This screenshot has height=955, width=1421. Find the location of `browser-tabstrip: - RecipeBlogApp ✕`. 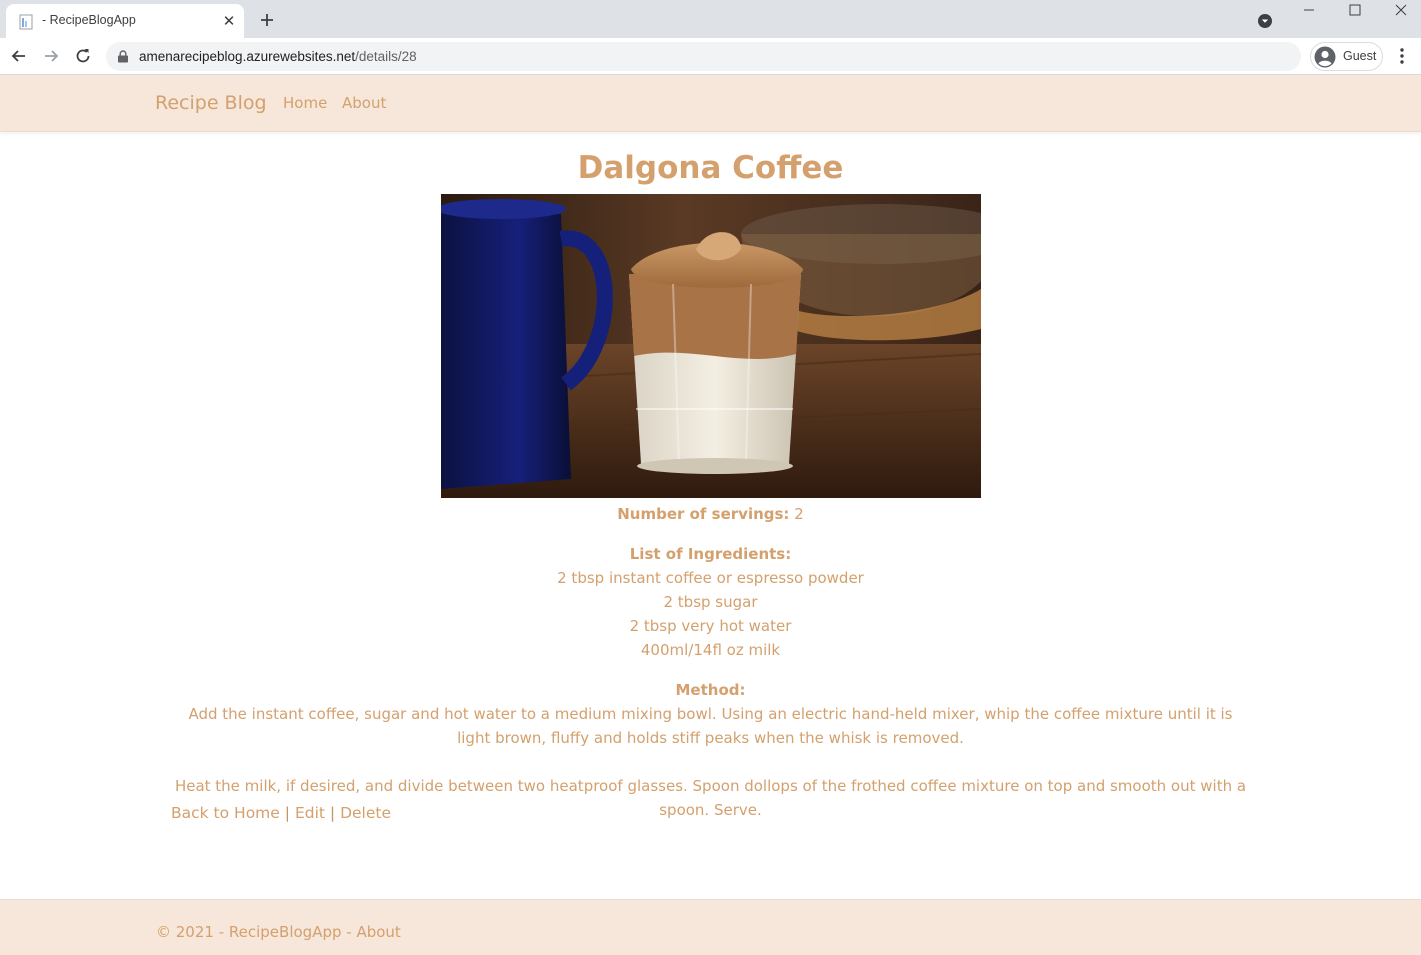

browser-tabstrip: - RecipeBlogApp ✕ is located at coordinates (710, 19).